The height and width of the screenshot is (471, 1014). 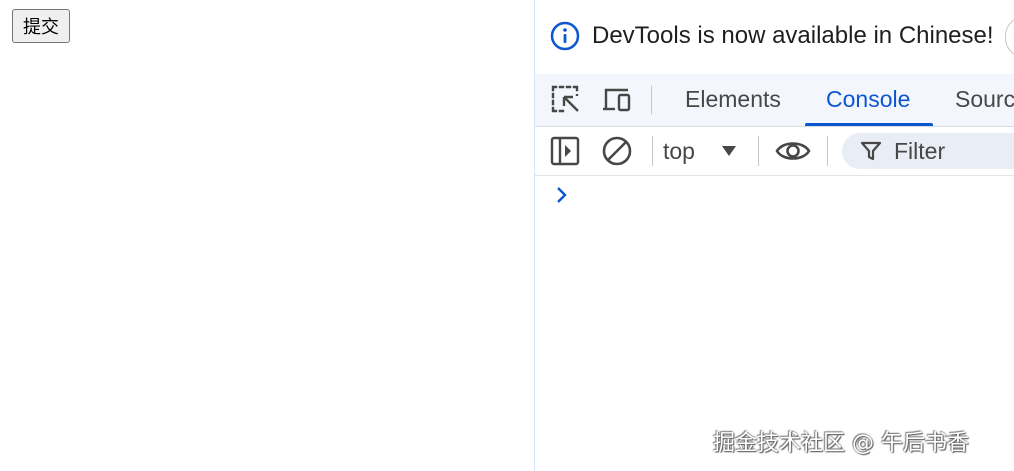 I want to click on clear-console-icon, so click(x=617, y=151).